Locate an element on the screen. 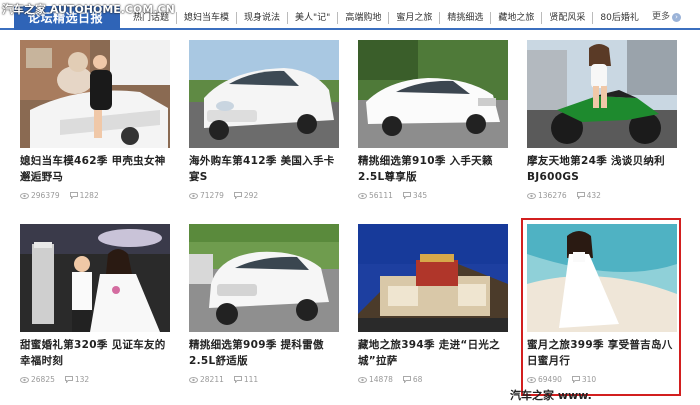 The height and width of the screenshot is (405, 700). nav-item-careful-selection: 精挑细选 is located at coordinates (466, 18).